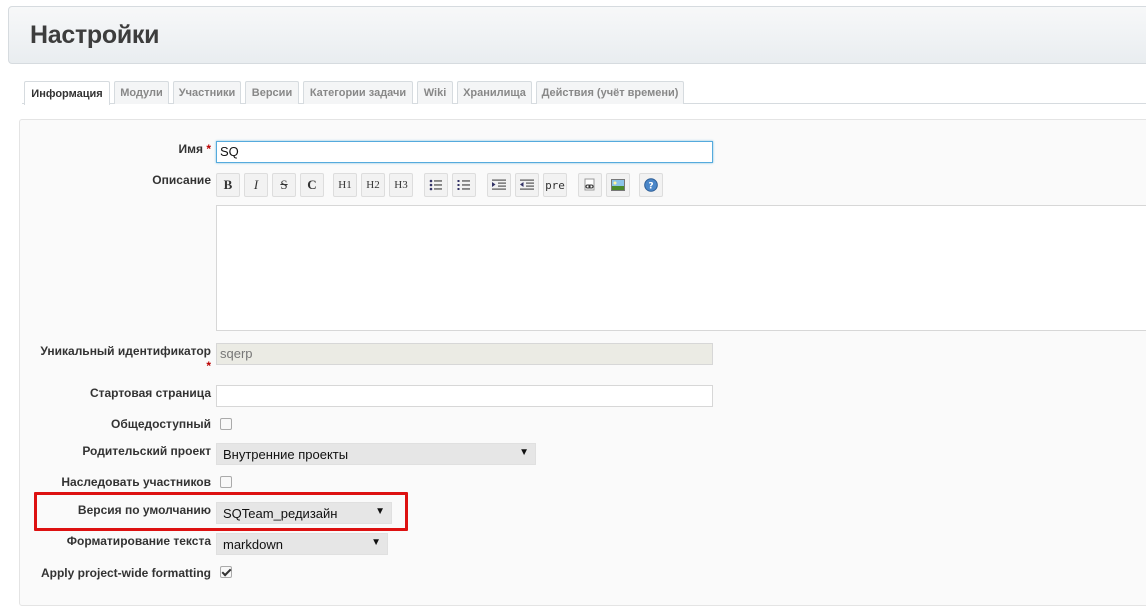 The height and width of the screenshot is (606, 1146). I want to click on name-label: Имя *, so click(194, 149).